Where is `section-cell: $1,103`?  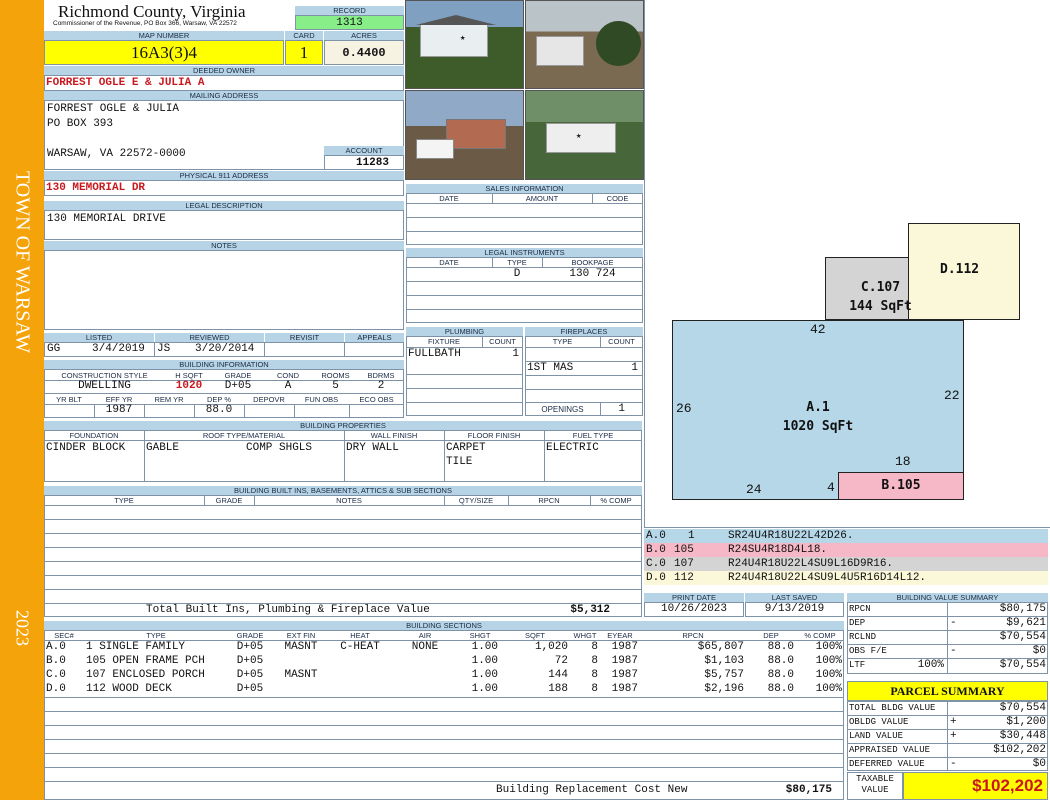
section-cell: $1,103 is located at coordinates (724, 661).